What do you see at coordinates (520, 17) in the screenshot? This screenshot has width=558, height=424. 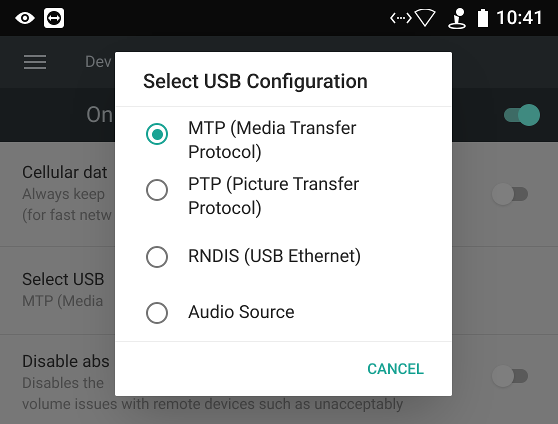 I see `clock-time: 10:41` at bounding box center [520, 17].